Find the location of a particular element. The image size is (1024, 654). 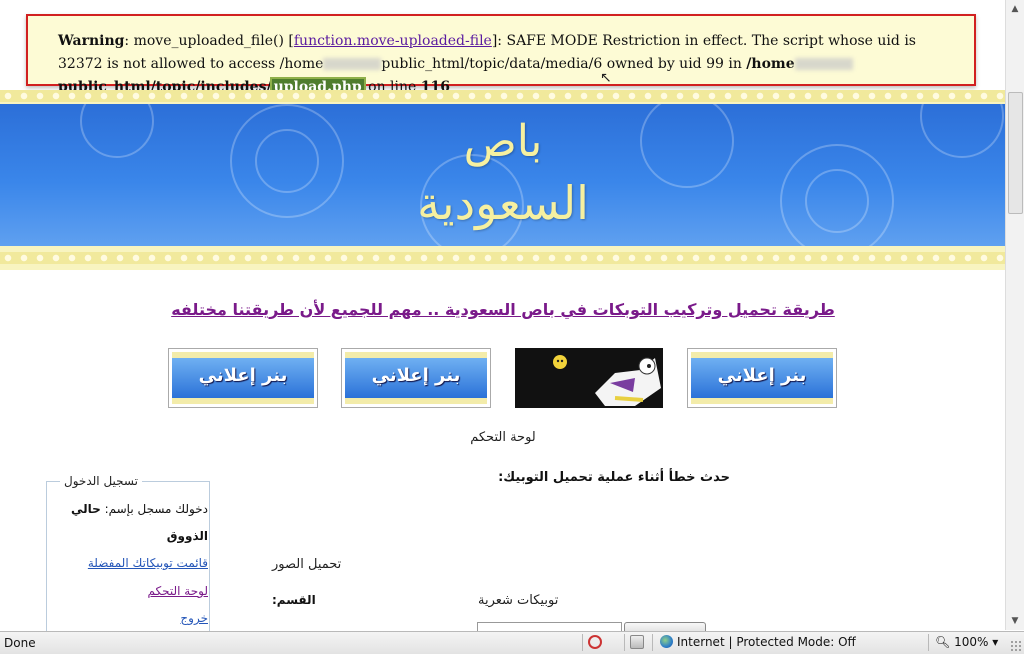

warning-text-1: : move_uploaded_file() [ is located at coordinates (209, 41).